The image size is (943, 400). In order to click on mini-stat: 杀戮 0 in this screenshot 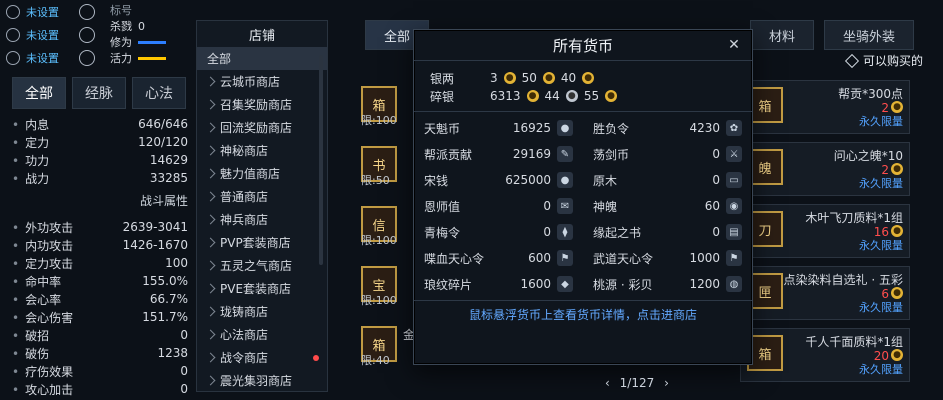, I will do `click(127, 26)`.